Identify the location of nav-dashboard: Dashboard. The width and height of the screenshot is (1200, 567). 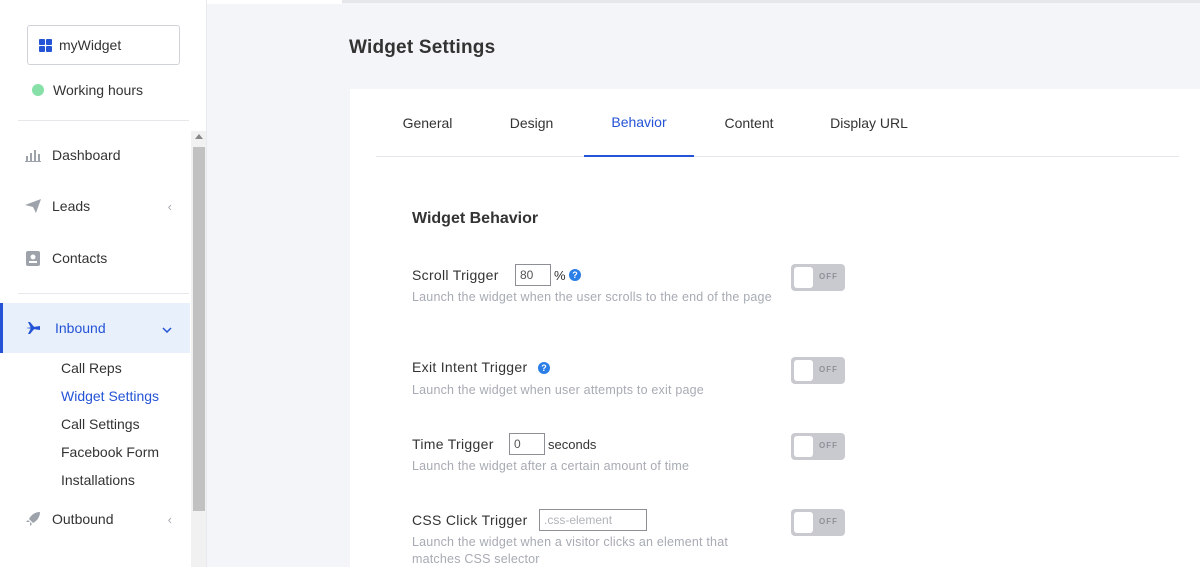
(95, 155).